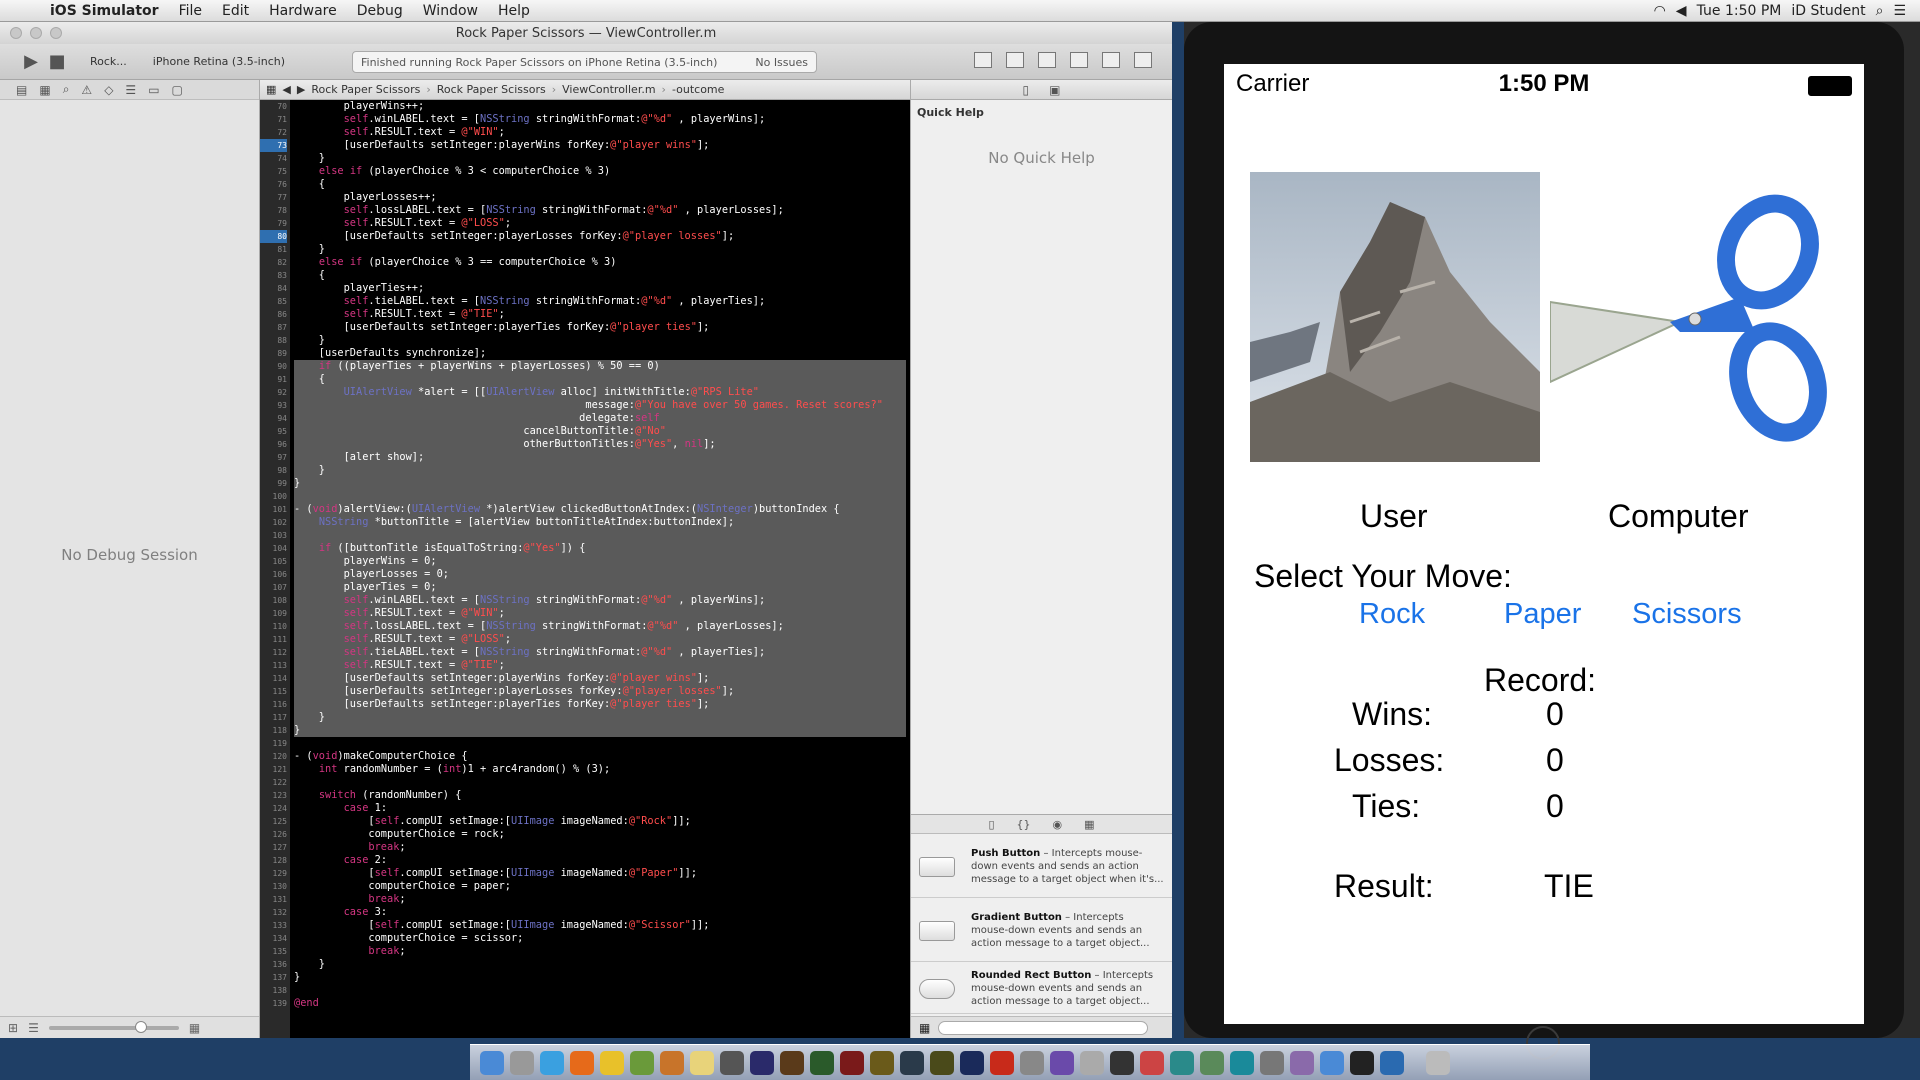 The height and width of the screenshot is (1080, 1920). I want to click on toggle-debug-area-icon, so click(1111, 60).